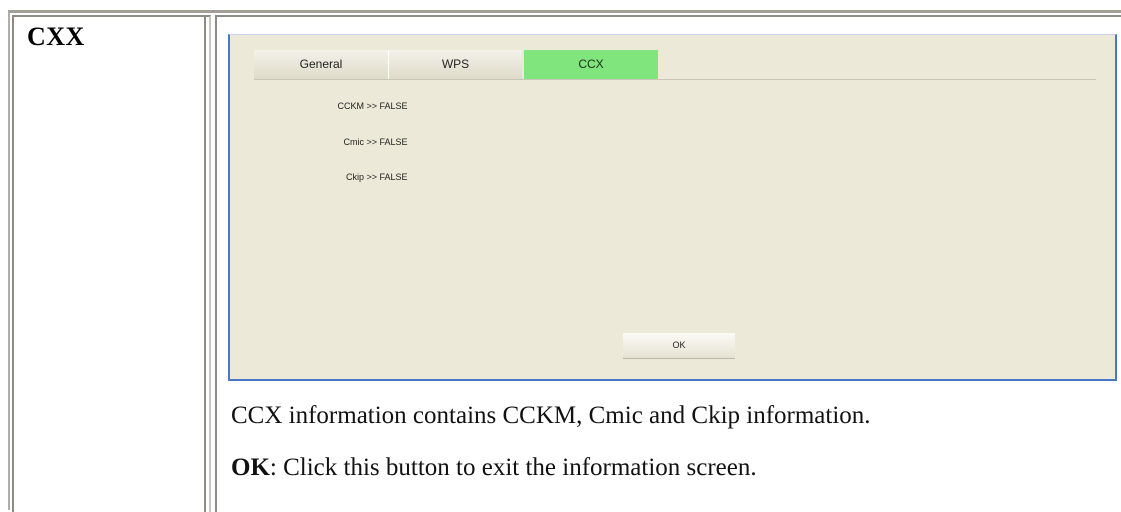 This screenshot has height=512, width=1121. What do you see at coordinates (205, 264) in the screenshot?
I see `cell-divider` at bounding box center [205, 264].